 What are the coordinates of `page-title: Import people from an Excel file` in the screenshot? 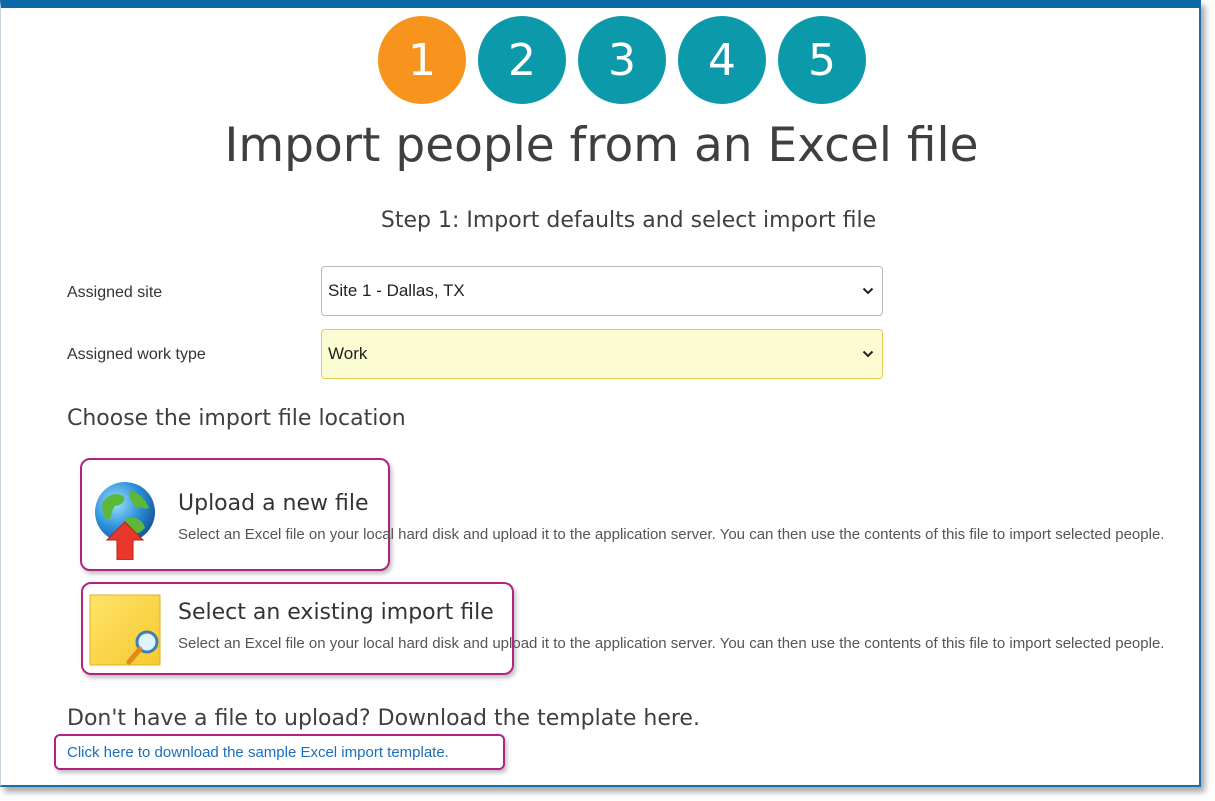 It's located at (601, 145).